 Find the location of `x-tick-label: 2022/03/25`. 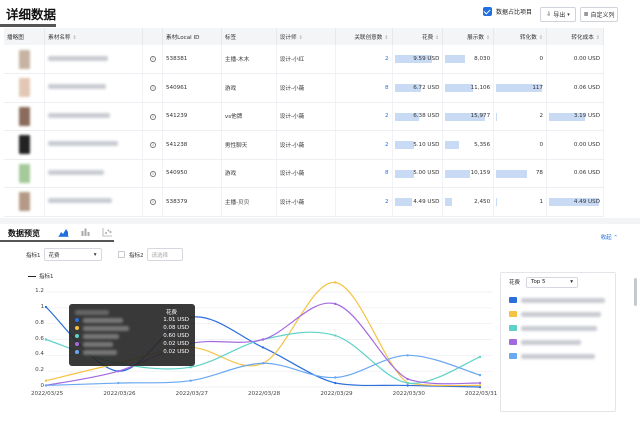

x-tick-label: 2022/03/25 is located at coordinates (47, 394).